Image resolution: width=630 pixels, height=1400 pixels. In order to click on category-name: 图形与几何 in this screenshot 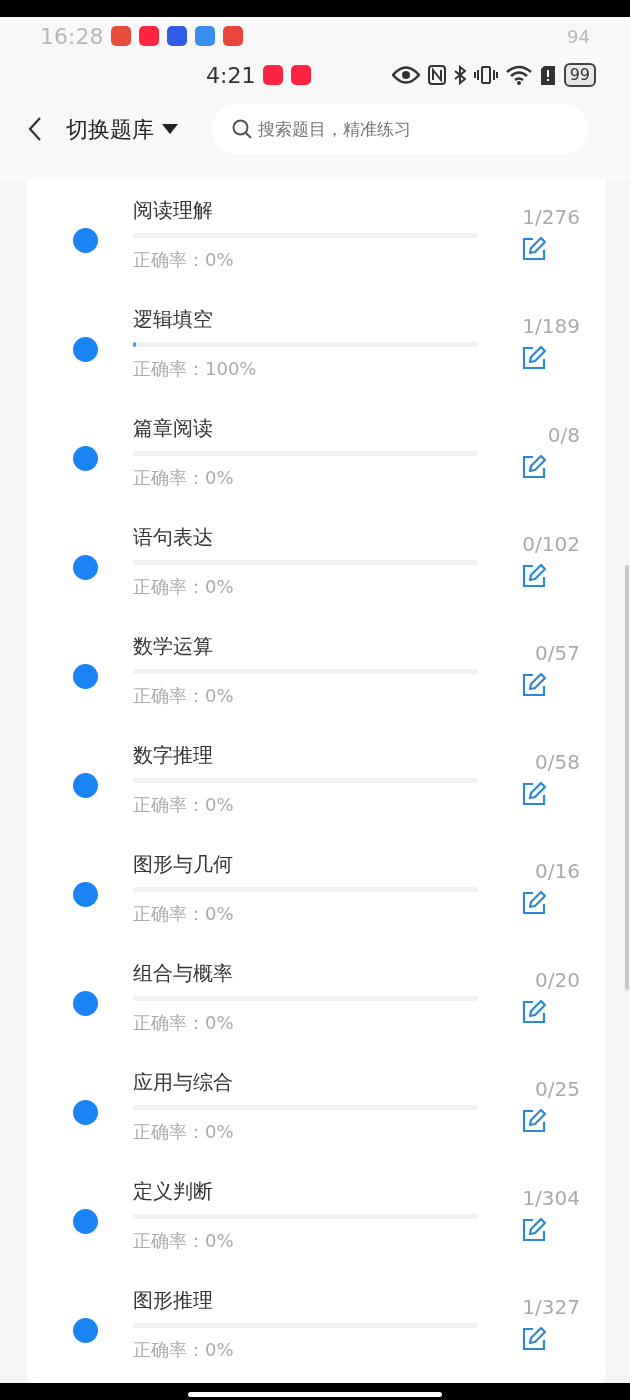, I will do `click(183, 863)`.